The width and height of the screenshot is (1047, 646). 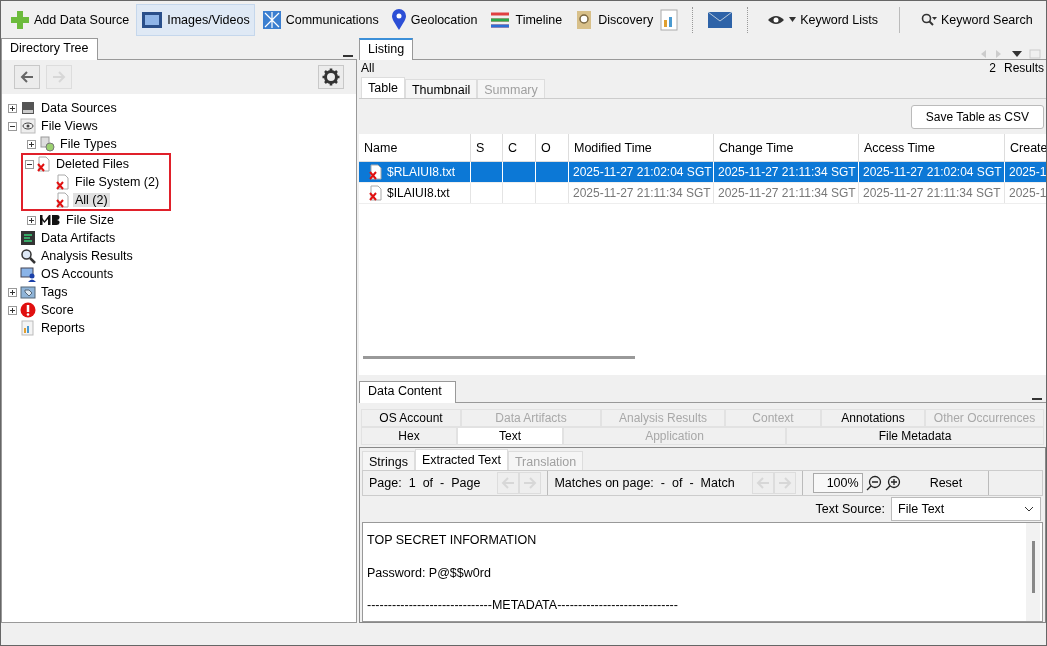 What do you see at coordinates (421, 172) in the screenshot?
I see `file-name: $RLAIUI8.txt` at bounding box center [421, 172].